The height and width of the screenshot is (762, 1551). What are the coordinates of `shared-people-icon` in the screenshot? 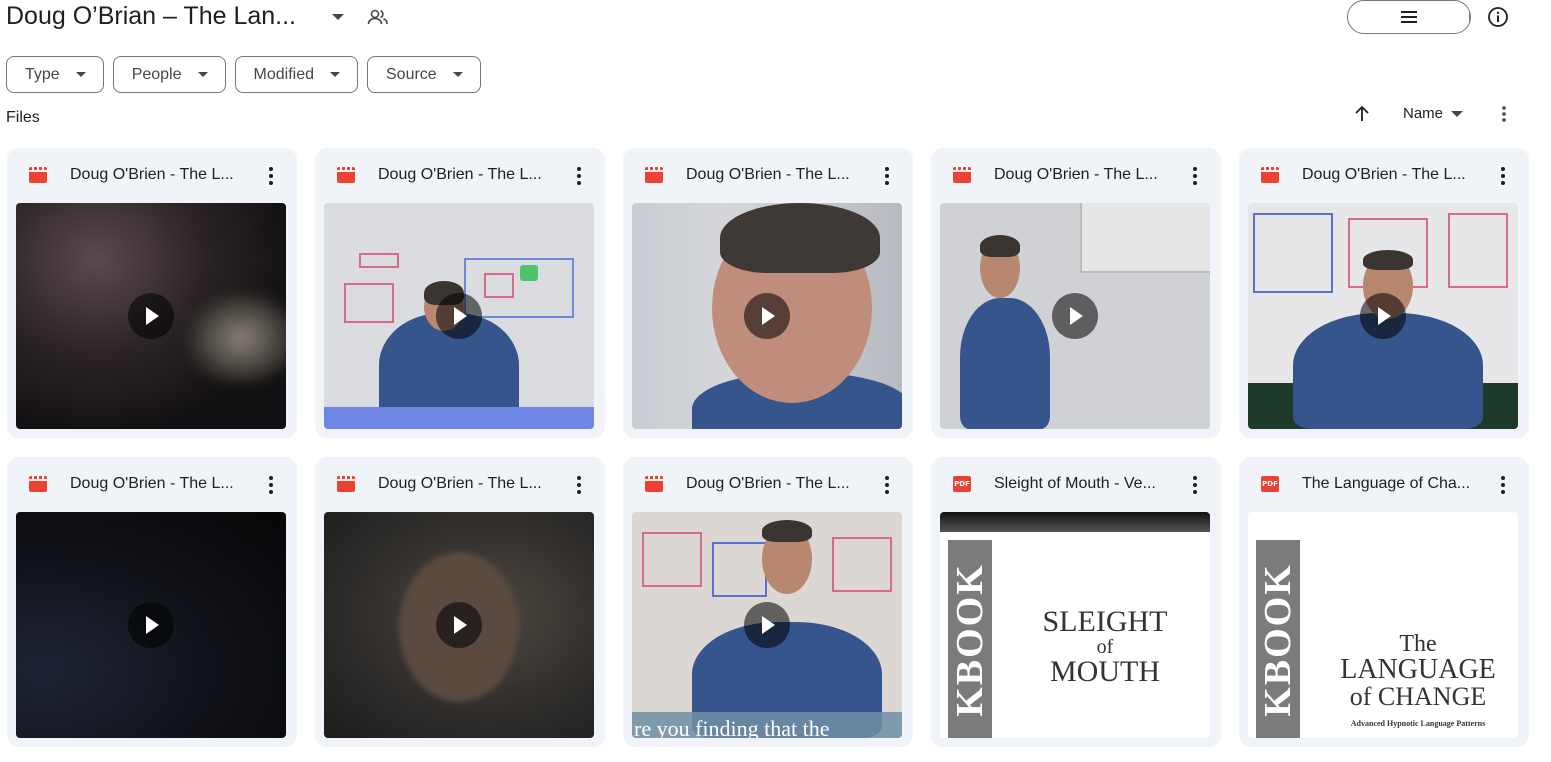 It's located at (378, 17).